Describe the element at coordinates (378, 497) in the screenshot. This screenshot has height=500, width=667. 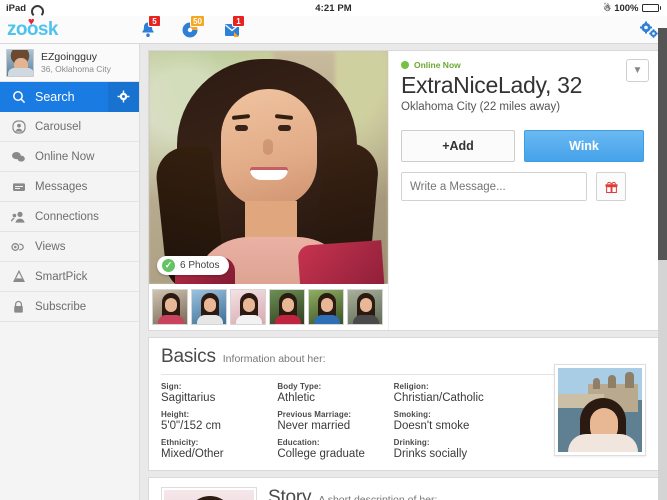
I see `story-subtitle: A short description of her:` at that location.